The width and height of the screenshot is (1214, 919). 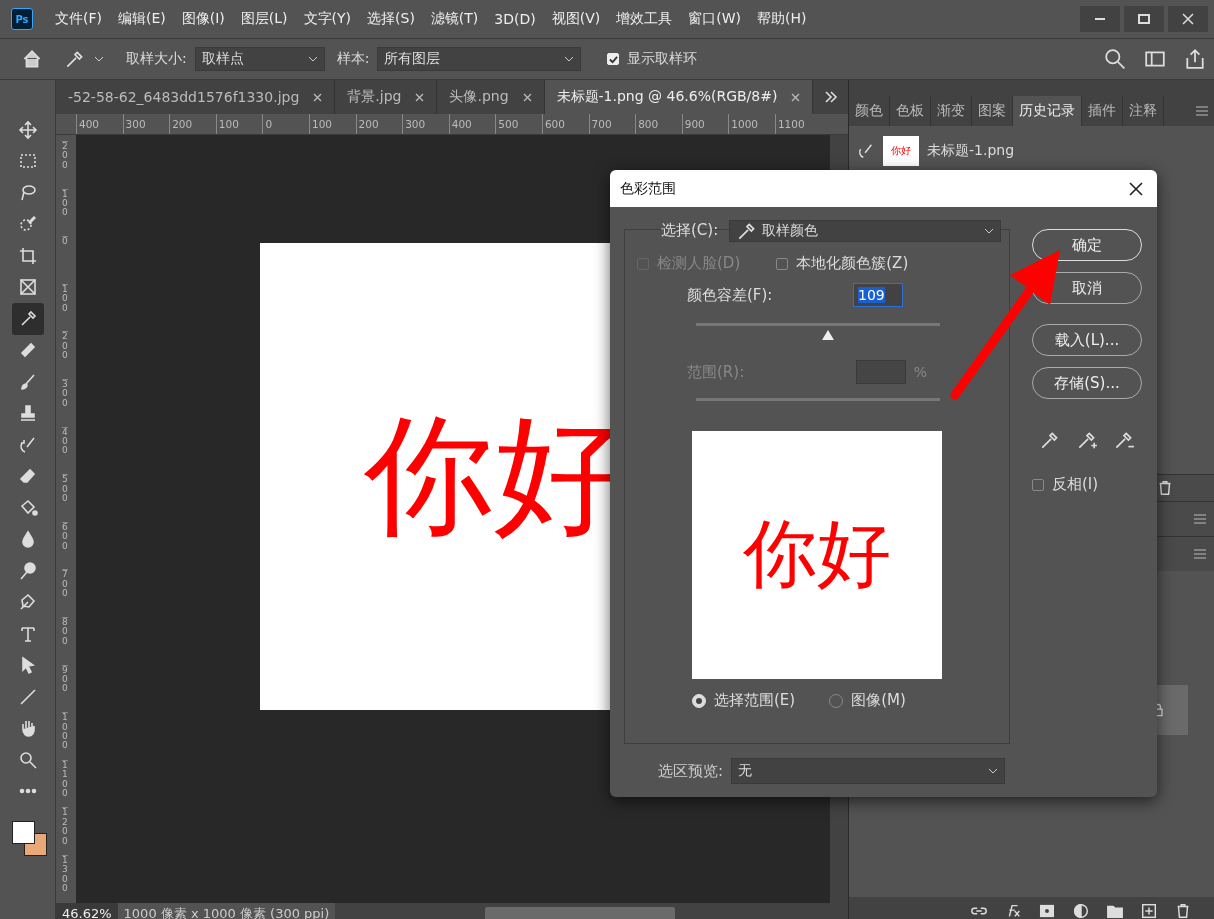 What do you see at coordinates (852, 263) in the screenshot?
I see `localized-clusters-label: 本地化颜色簇(Z)` at bounding box center [852, 263].